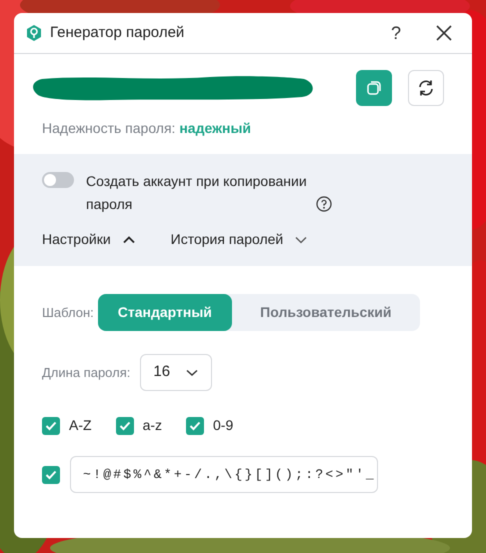 This screenshot has width=486, height=553. Describe the element at coordinates (128, 240) in the screenshot. I see `chevron-up-icon` at that location.